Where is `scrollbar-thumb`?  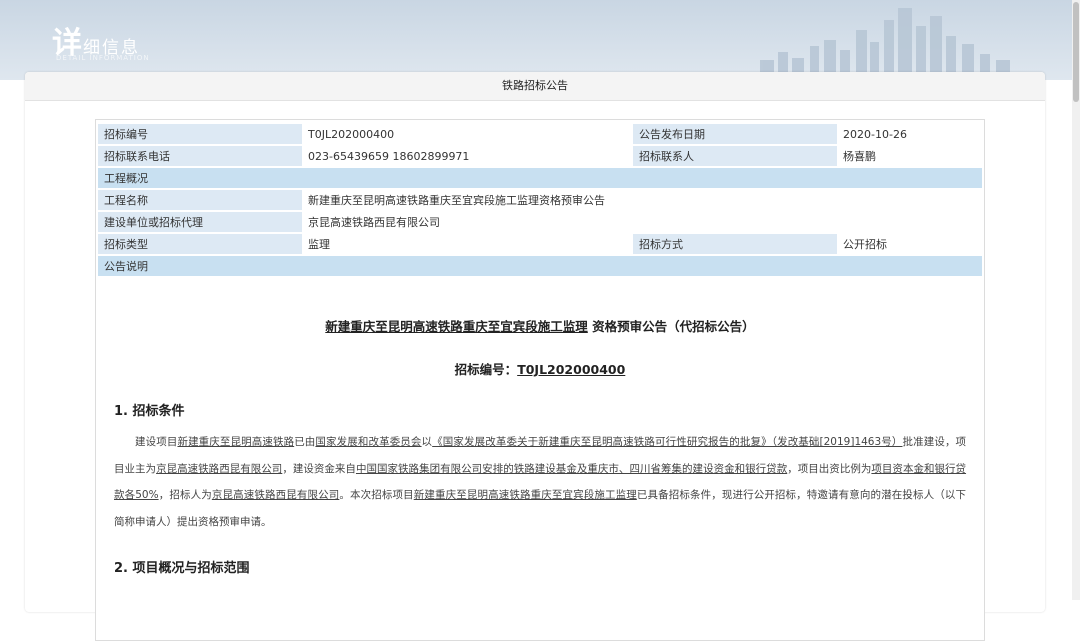 scrollbar-thumb is located at coordinates (1076, 52).